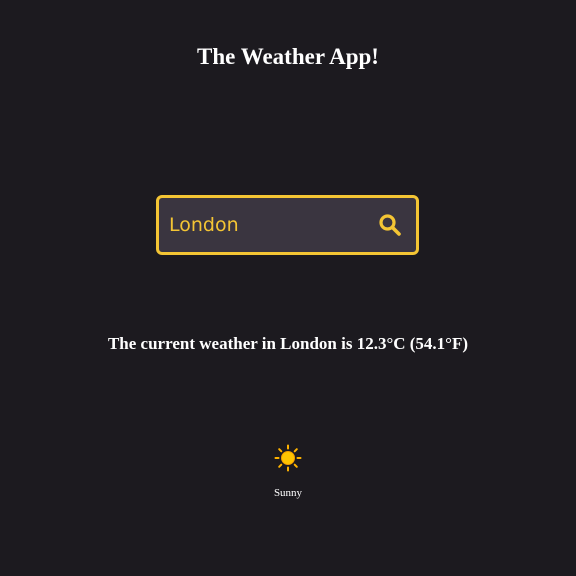 This screenshot has width=576, height=576. What do you see at coordinates (288, 56) in the screenshot?
I see `page-title: The Weather App!` at bounding box center [288, 56].